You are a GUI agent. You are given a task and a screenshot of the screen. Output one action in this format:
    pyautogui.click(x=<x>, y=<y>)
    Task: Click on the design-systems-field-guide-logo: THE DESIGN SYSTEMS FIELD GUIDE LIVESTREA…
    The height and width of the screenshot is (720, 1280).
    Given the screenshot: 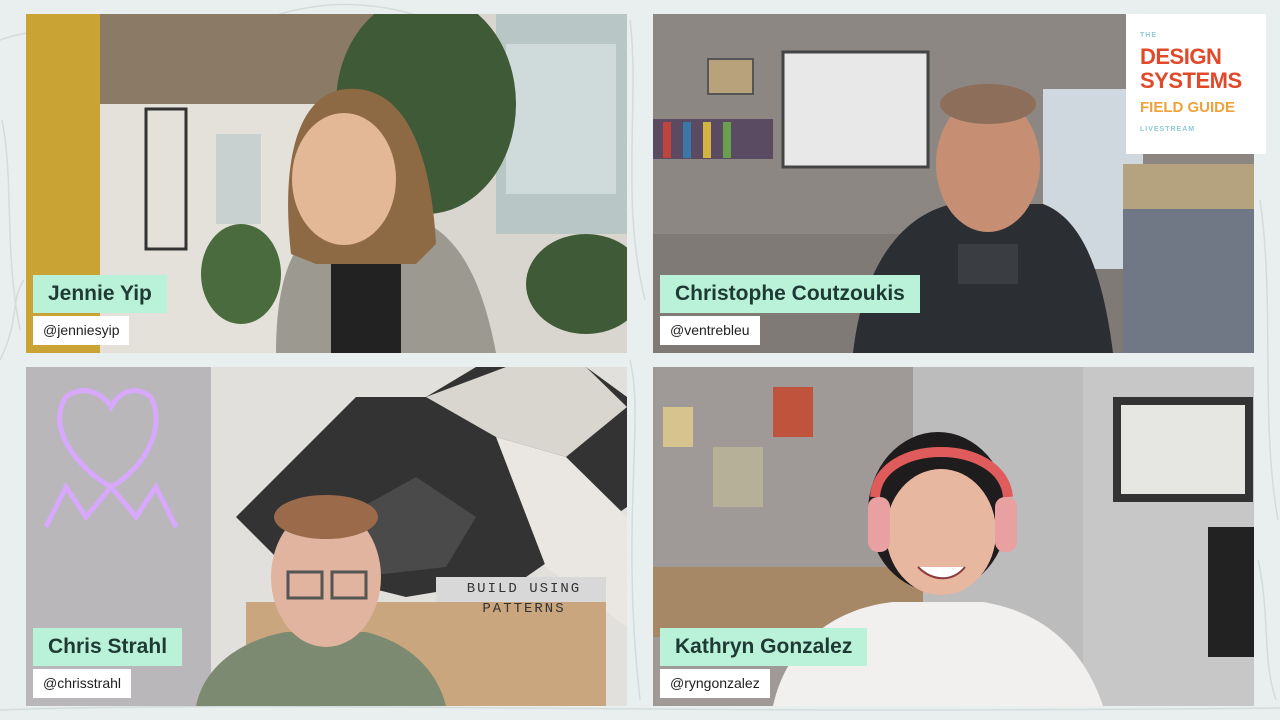 What is the action you would take?
    pyautogui.click(x=1196, y=84)
    